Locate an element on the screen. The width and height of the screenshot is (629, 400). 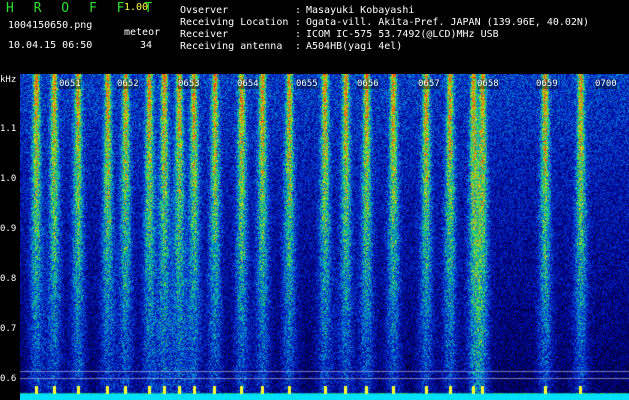
x-tick-label: 0655 is located at coordinates (307, 84).